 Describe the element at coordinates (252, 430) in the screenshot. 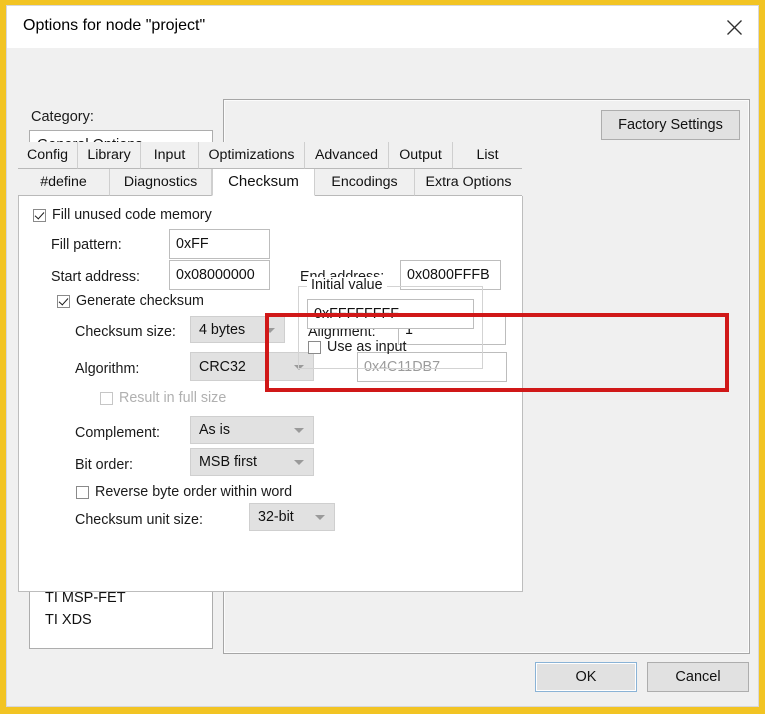

I see `complement-select: As is` at that location.